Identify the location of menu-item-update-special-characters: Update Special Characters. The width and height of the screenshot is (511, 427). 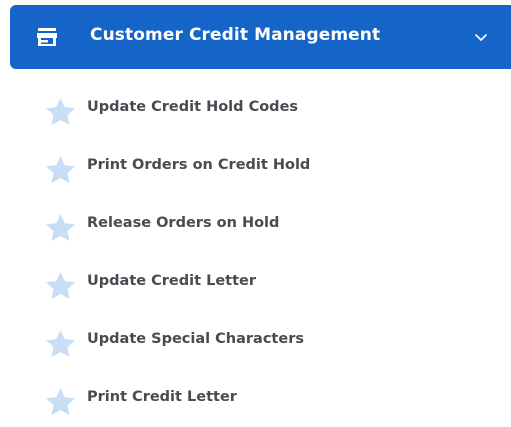
(260, 340).